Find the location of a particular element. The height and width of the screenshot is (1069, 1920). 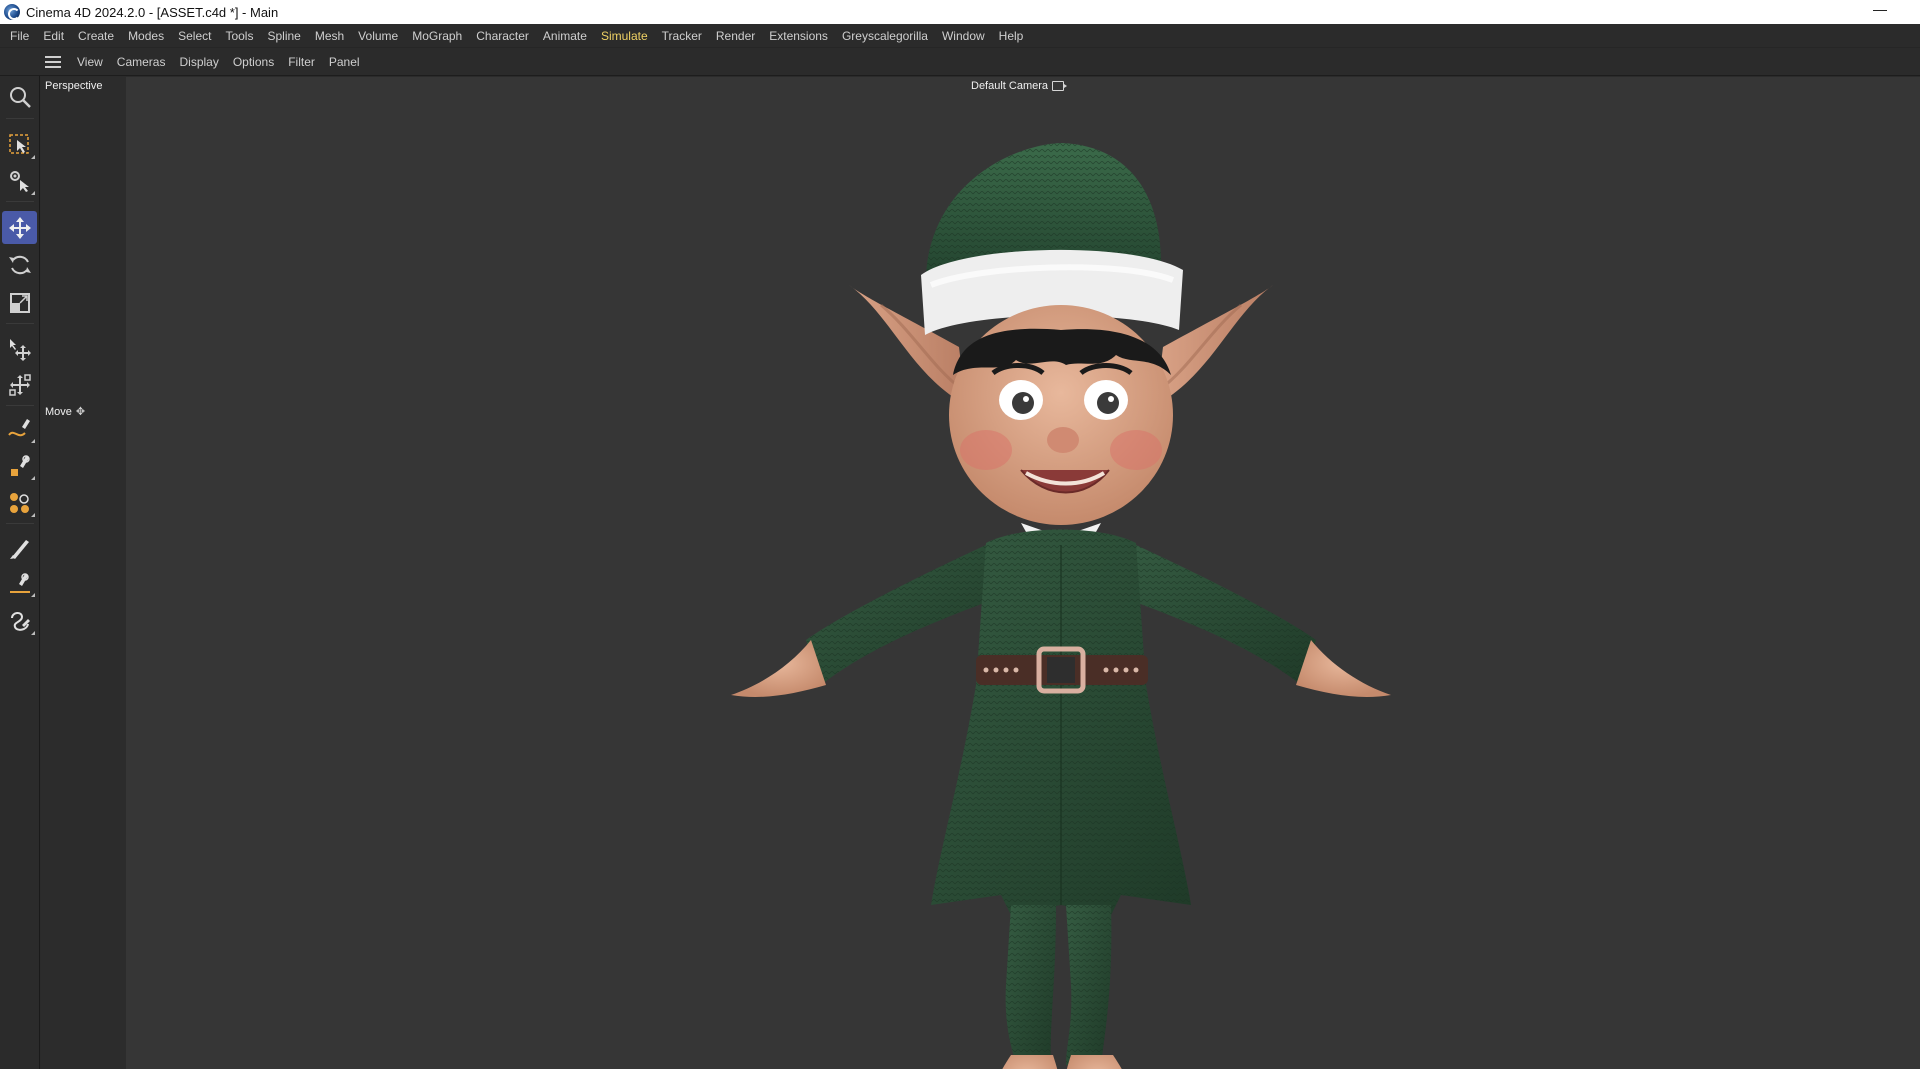

menu-animate: Animate is located at coordinates (565, 36).